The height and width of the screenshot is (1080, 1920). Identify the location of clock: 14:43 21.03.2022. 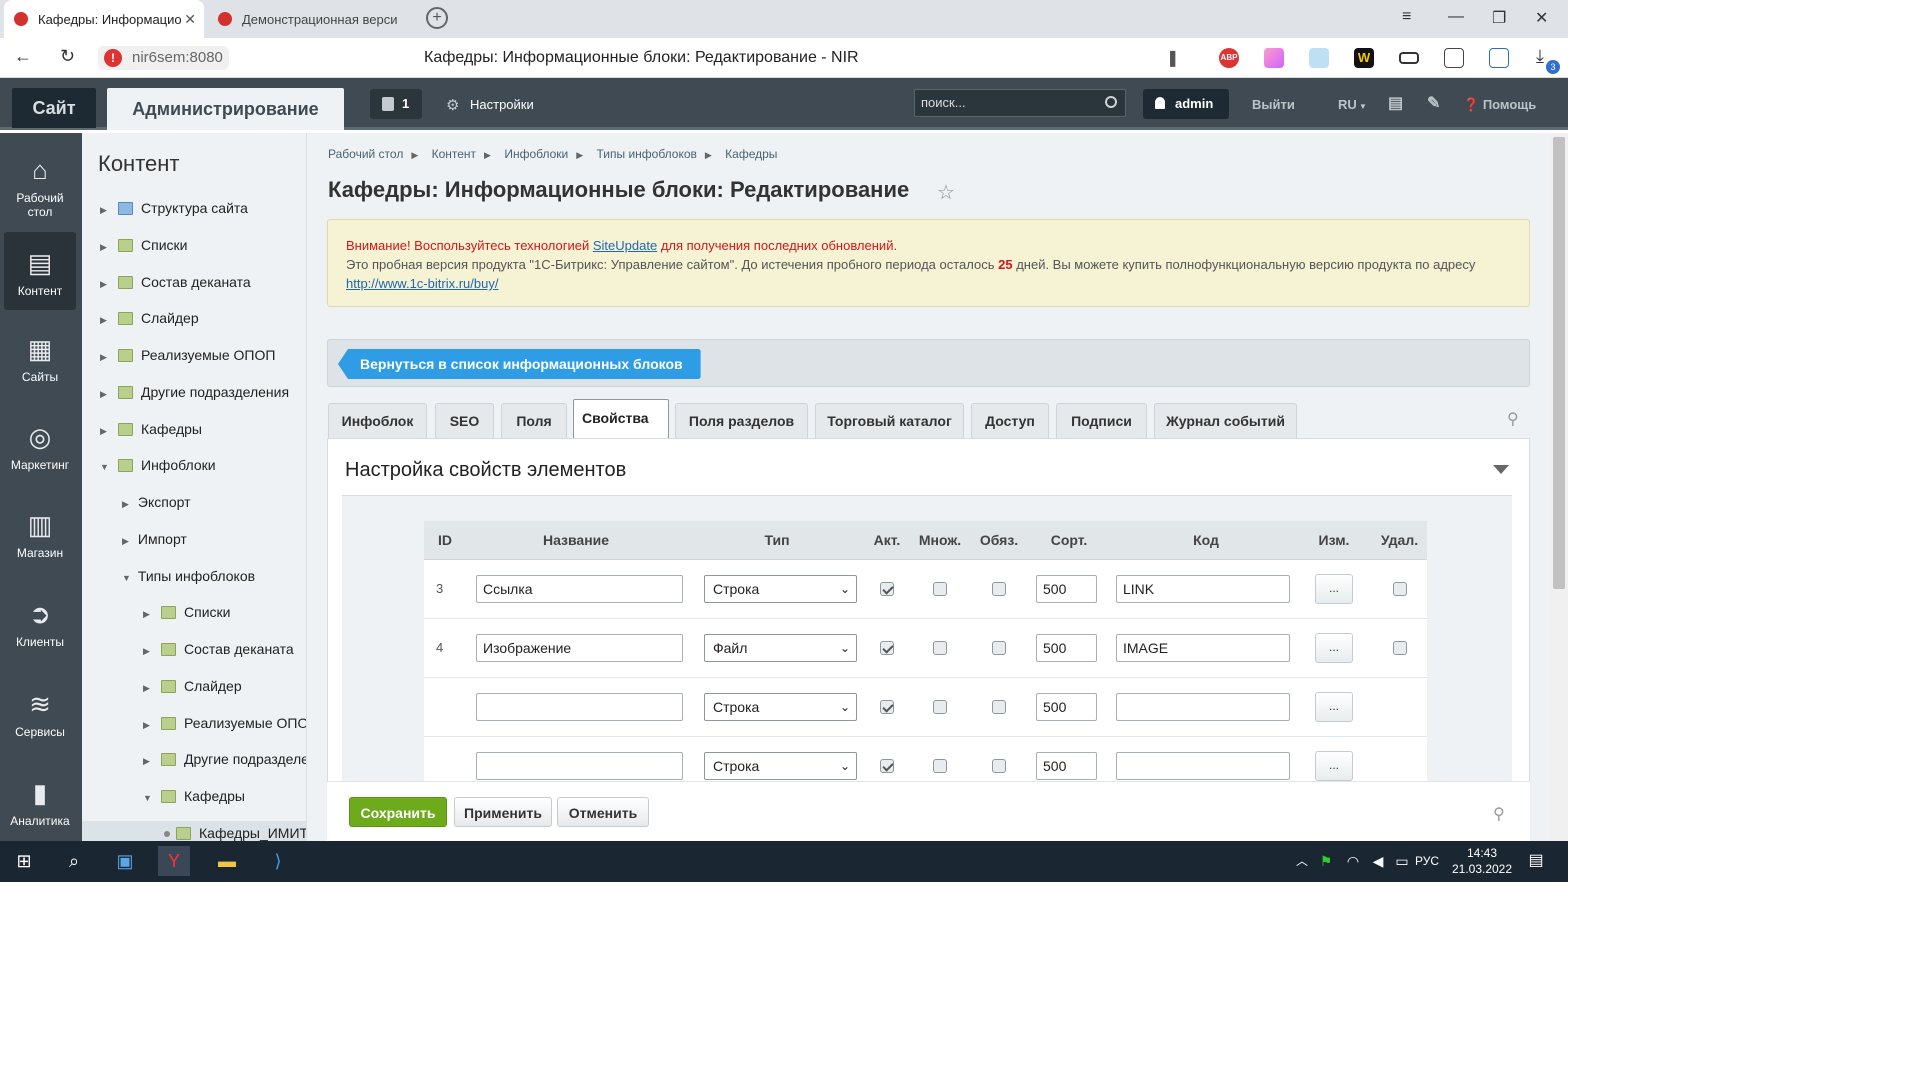
(1482, 861).